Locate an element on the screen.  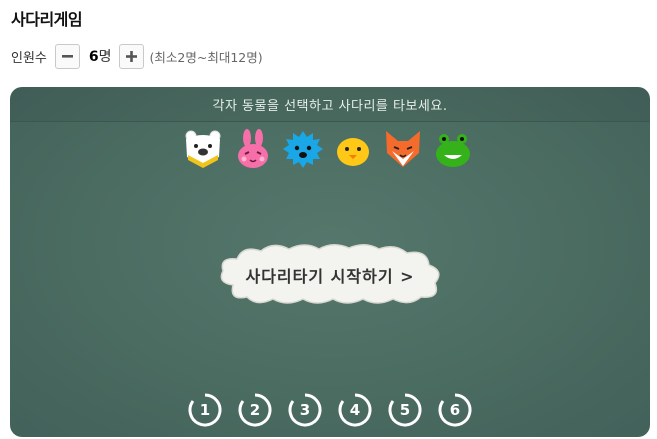
participant-count-unit: 명 is located at coordinates (105, 57).